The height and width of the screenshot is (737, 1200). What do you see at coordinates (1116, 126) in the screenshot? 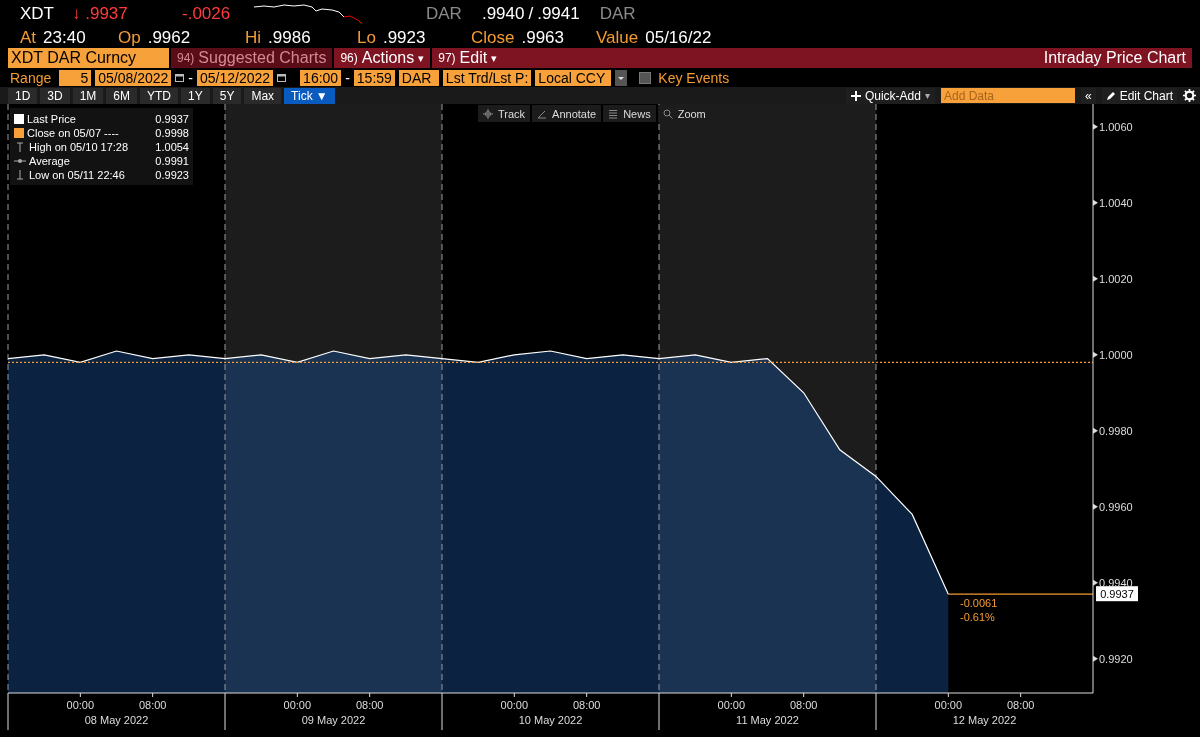
I see `y-axis-label: 1.0060` at bounding box center [1116, 126].